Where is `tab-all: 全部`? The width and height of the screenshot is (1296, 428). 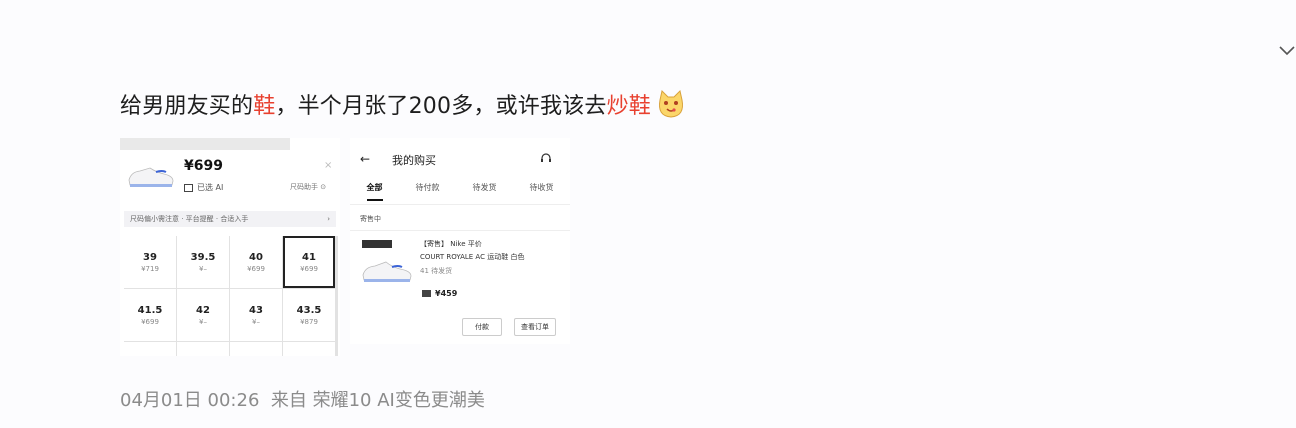
tab-all: 全部 is located at coordinates (374, 191).